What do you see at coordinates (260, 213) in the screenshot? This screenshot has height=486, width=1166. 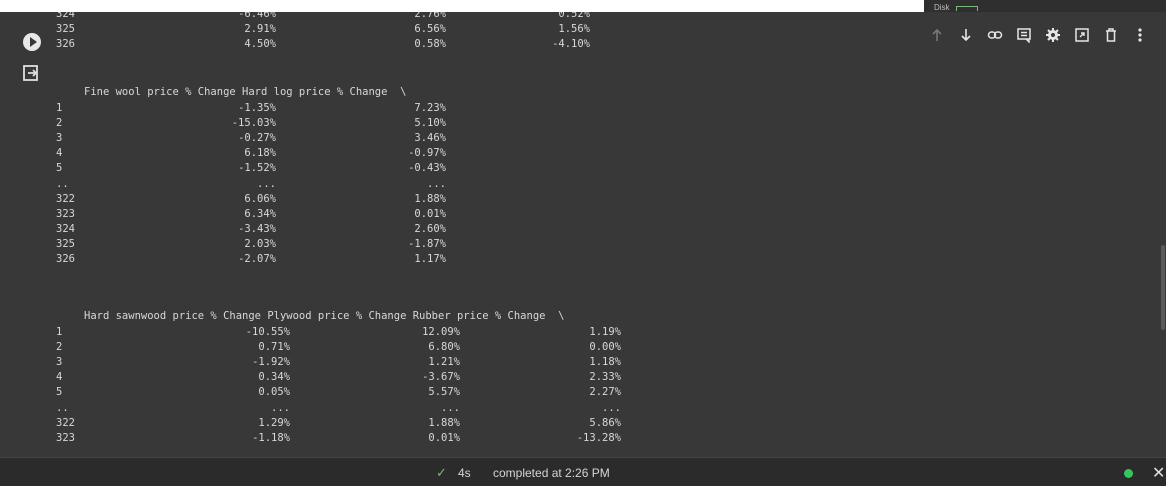 I see `cell-value: 6.34%` at bounding box center [260, 213].